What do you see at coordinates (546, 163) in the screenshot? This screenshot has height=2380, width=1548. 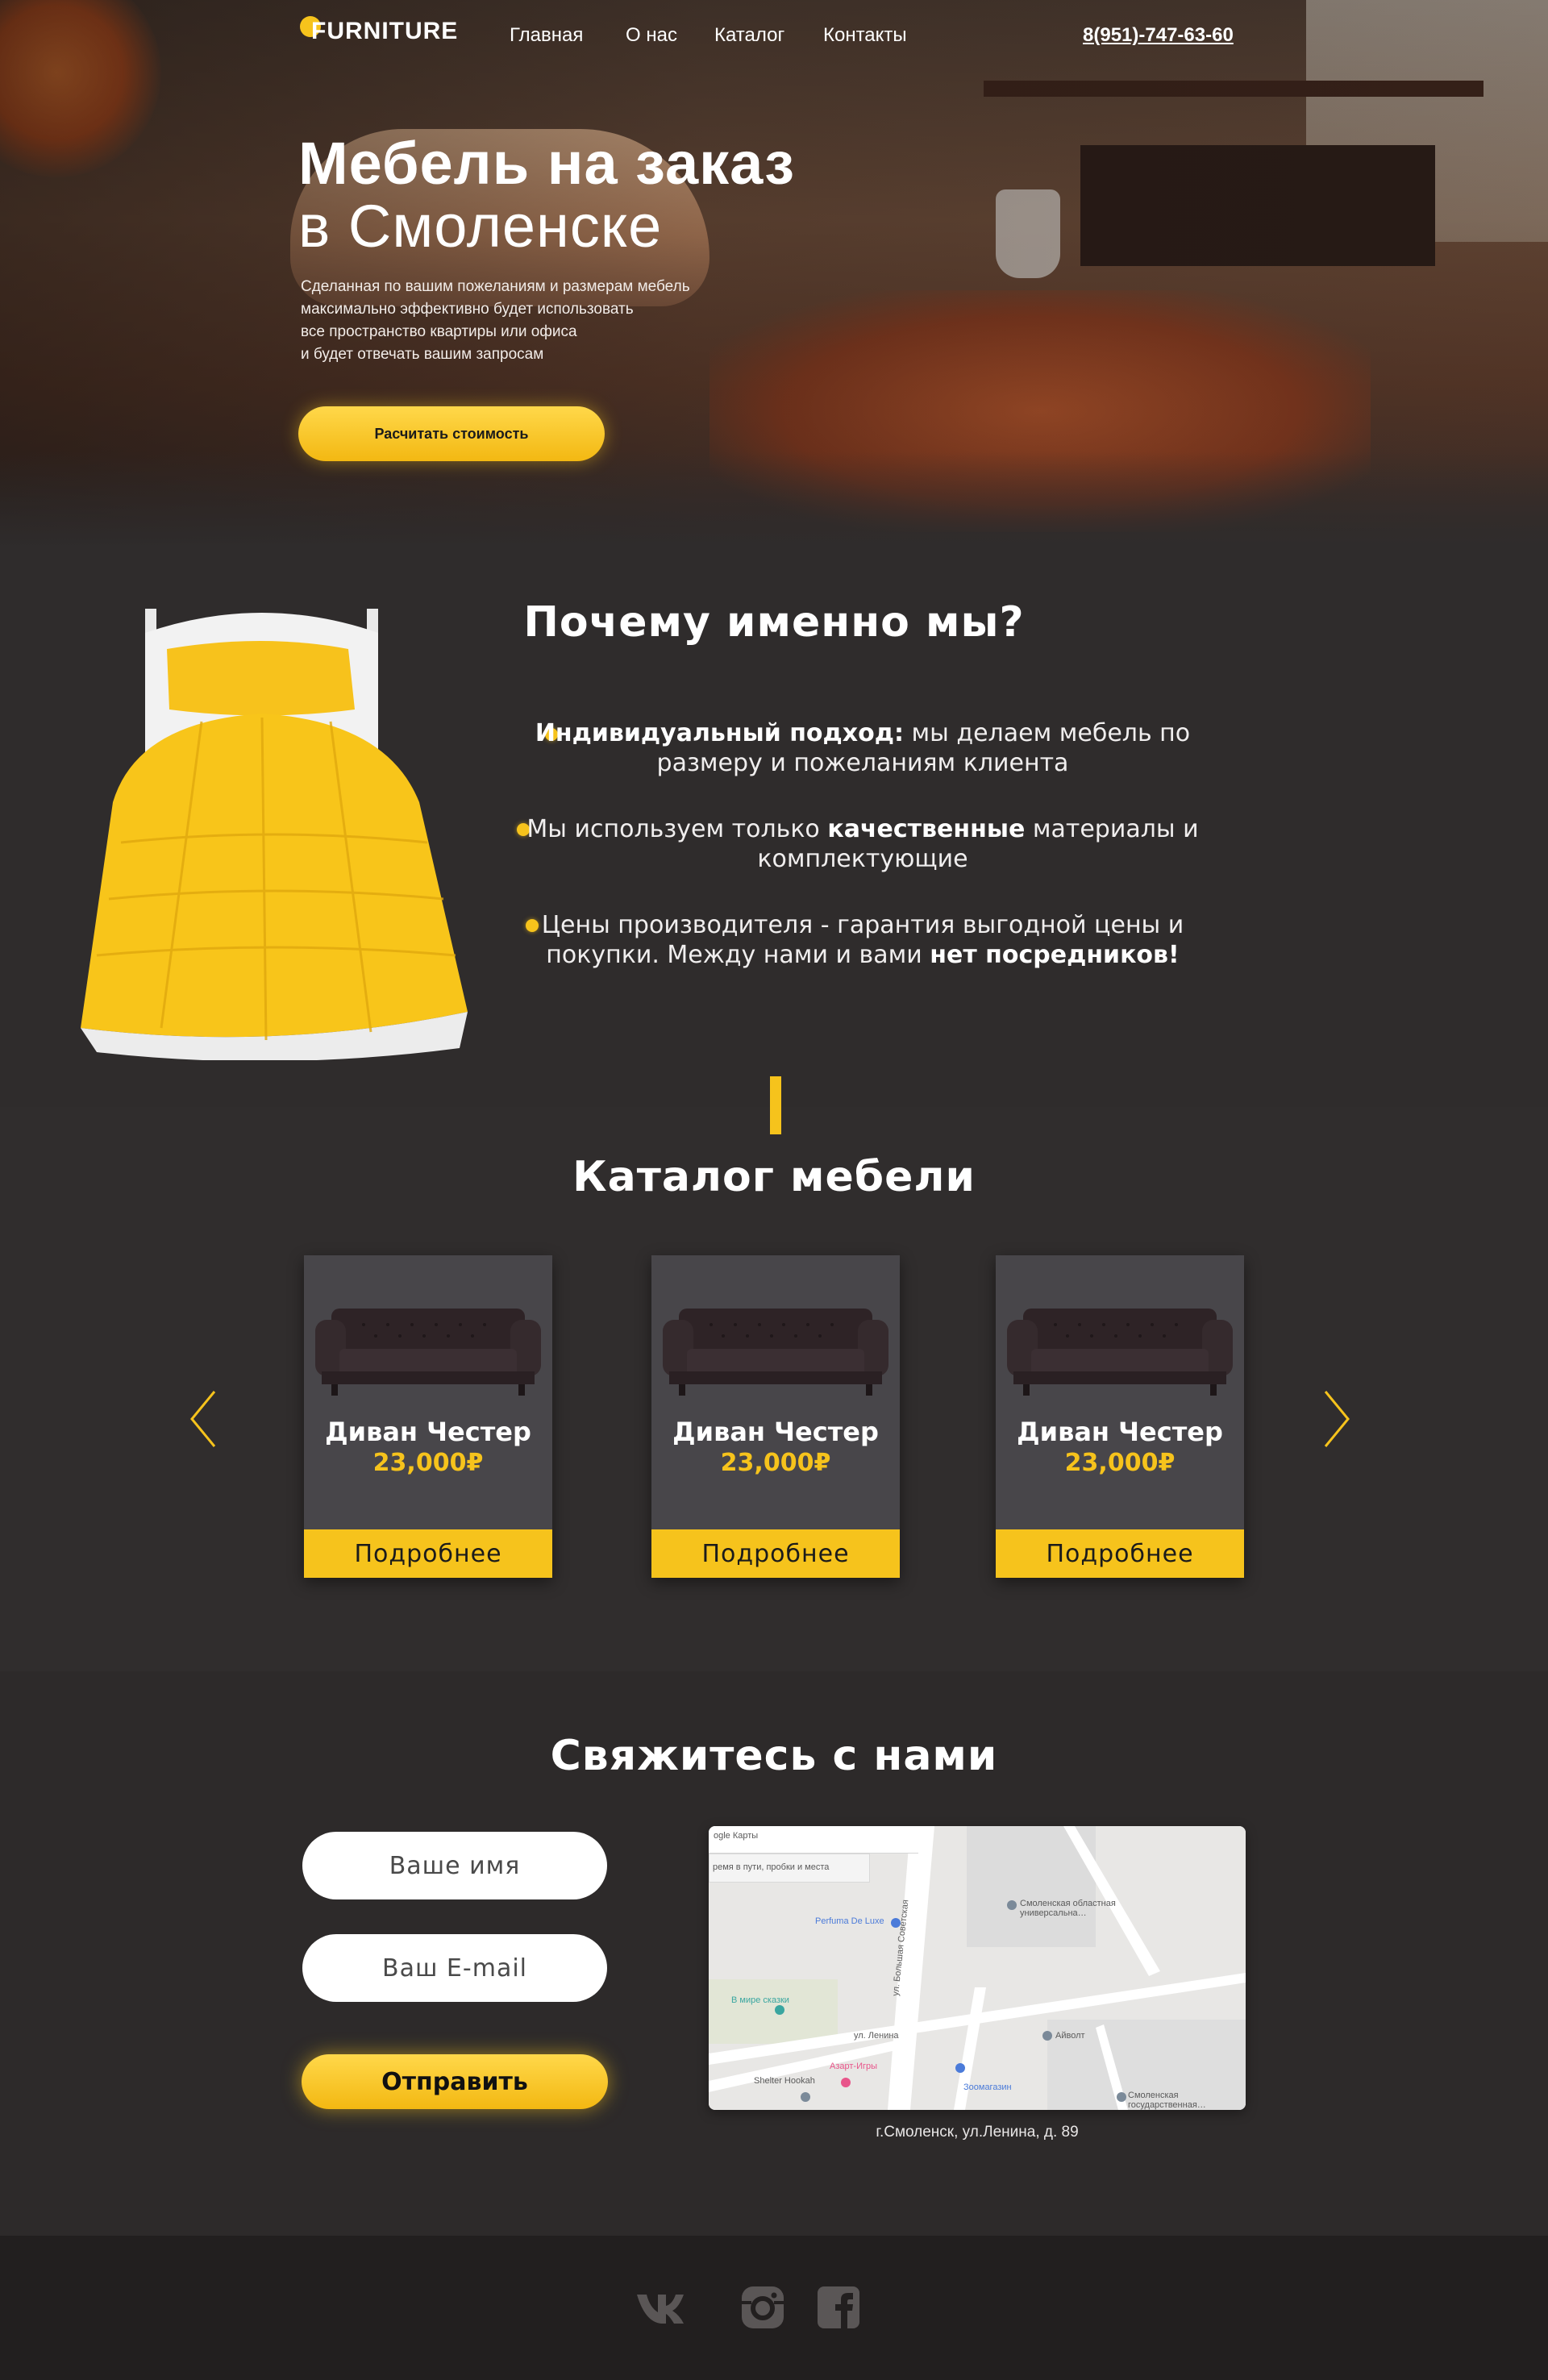 I see `hero-title: Мебель на заказ` at bounding box center [546, 163].